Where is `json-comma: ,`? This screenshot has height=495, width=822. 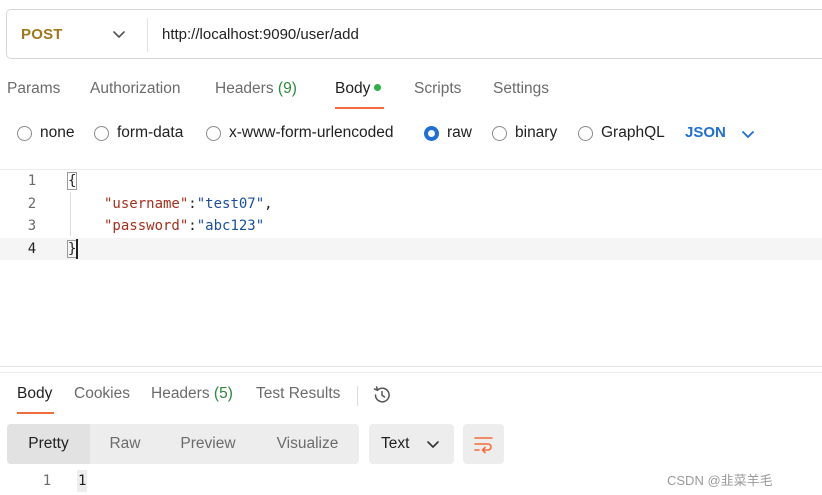
json-comma: , is located at coordinates (268, 204).